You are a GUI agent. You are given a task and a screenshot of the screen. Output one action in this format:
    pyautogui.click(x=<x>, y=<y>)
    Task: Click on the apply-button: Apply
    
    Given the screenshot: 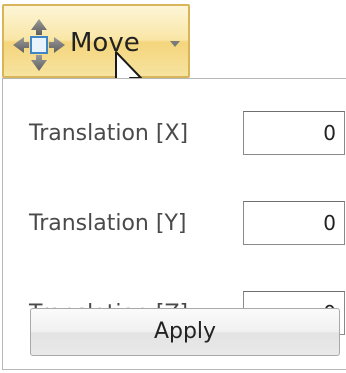 What is the action you would take?
    pyautogui.click(x=185, y=332)
    